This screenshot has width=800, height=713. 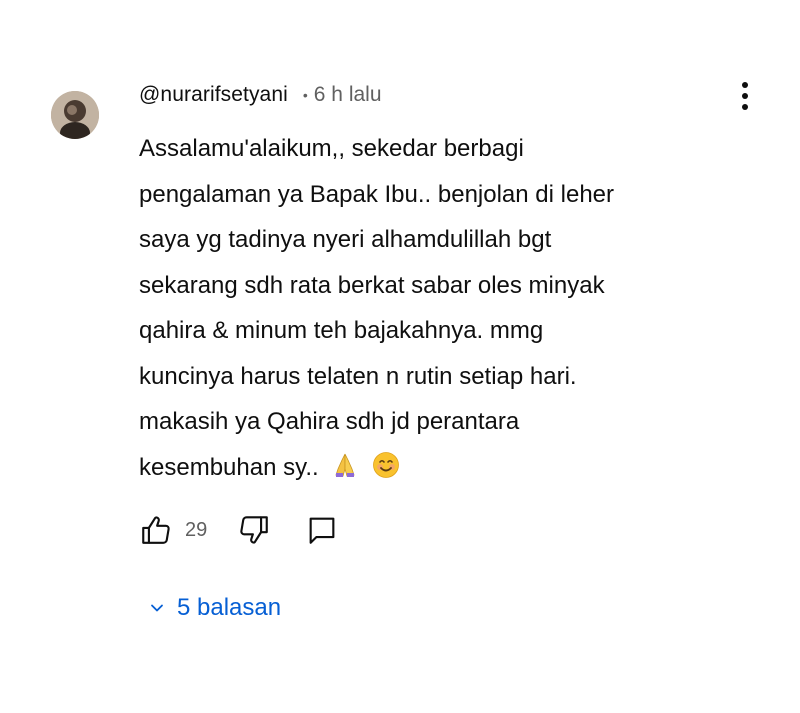 I want to click on timestamp: 6 h lalu, so click(x=348, y=95).